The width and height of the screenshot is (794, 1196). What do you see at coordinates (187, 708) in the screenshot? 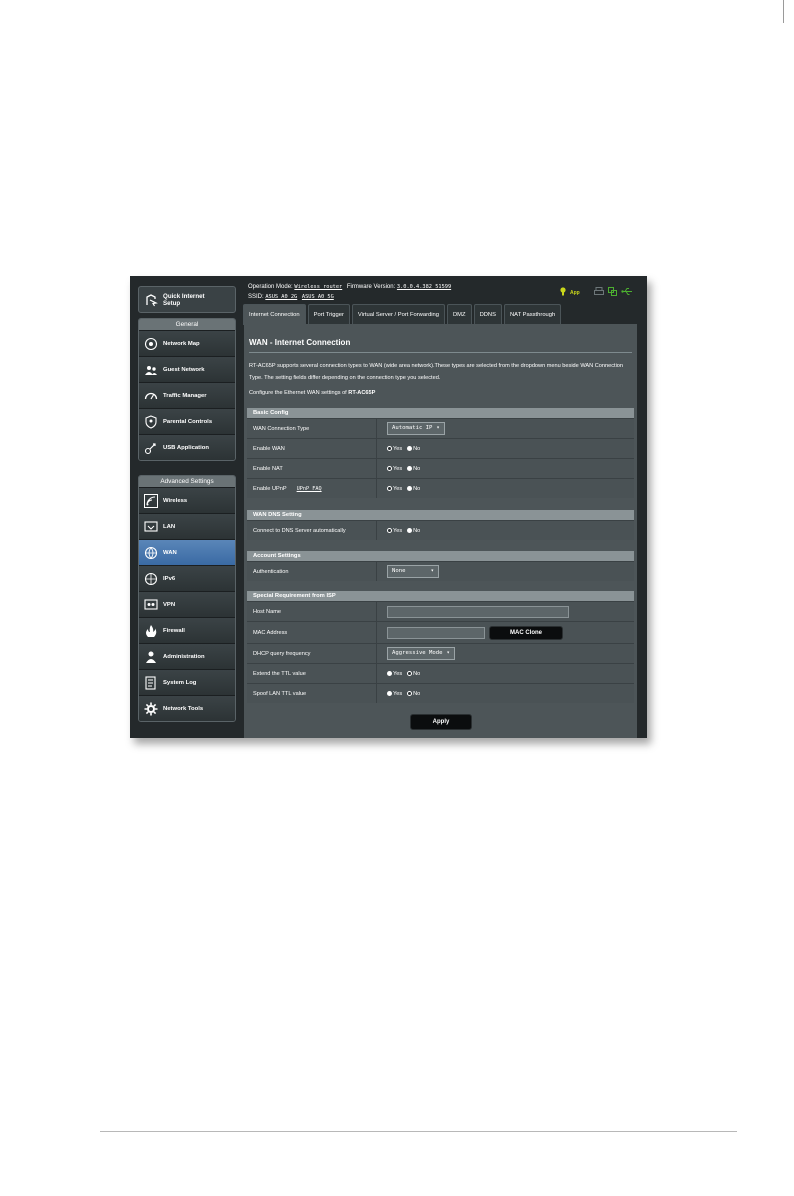
I see `sidebar-item-network-tools: Network Tools` at bounding box center [187, 708].